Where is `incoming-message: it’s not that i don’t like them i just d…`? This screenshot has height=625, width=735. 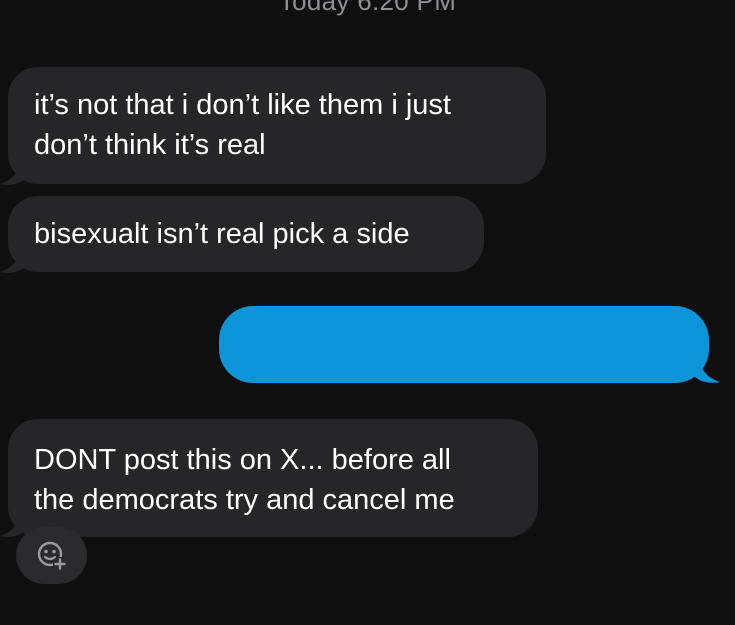 incoming-message: it’s not that i don’t like them i just d… is located at coordinates (277, 125).